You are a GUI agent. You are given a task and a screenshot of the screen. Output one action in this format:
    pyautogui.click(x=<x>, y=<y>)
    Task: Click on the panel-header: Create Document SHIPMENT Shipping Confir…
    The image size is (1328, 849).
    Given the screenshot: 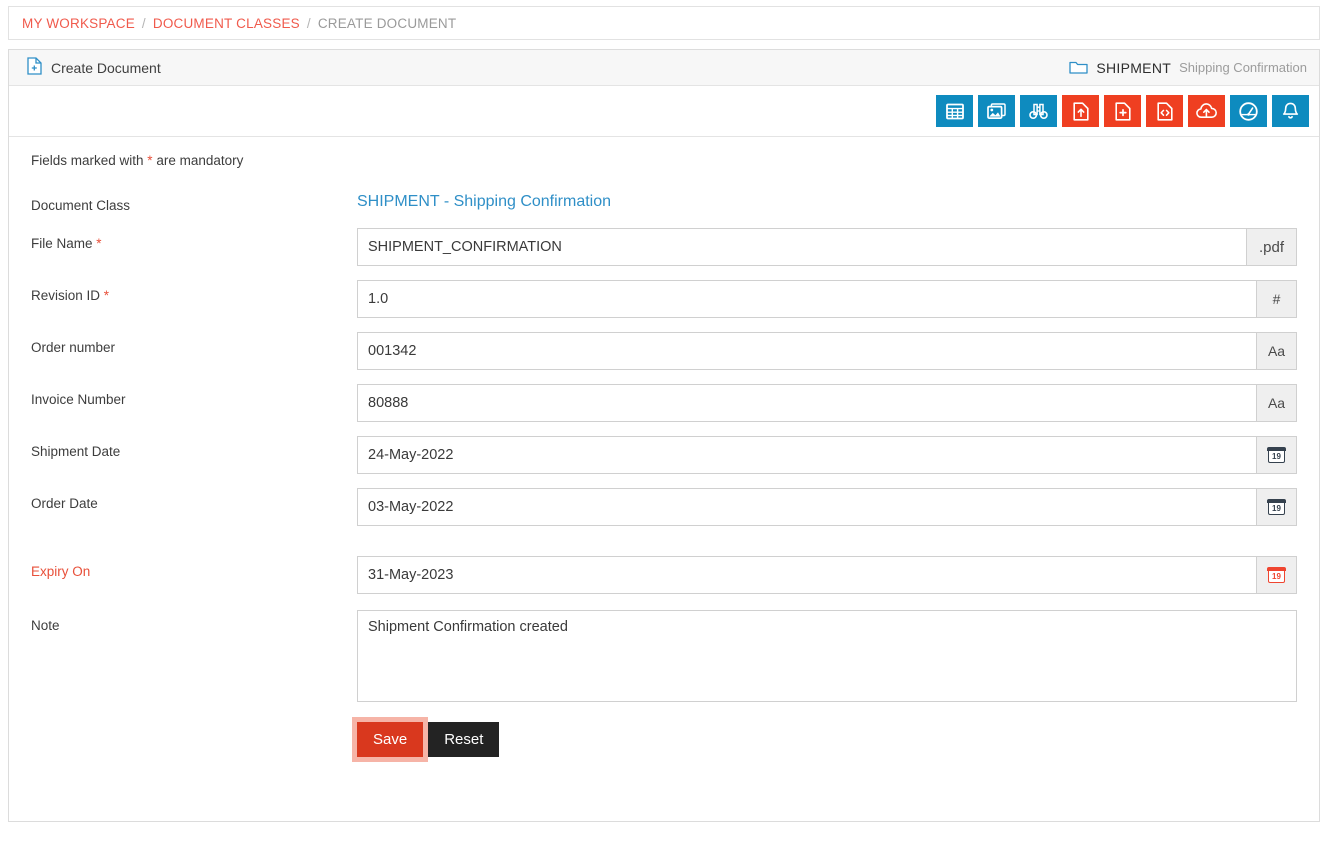 What is the action you would take?
    pyautogui.click(x=664, y=68)
    